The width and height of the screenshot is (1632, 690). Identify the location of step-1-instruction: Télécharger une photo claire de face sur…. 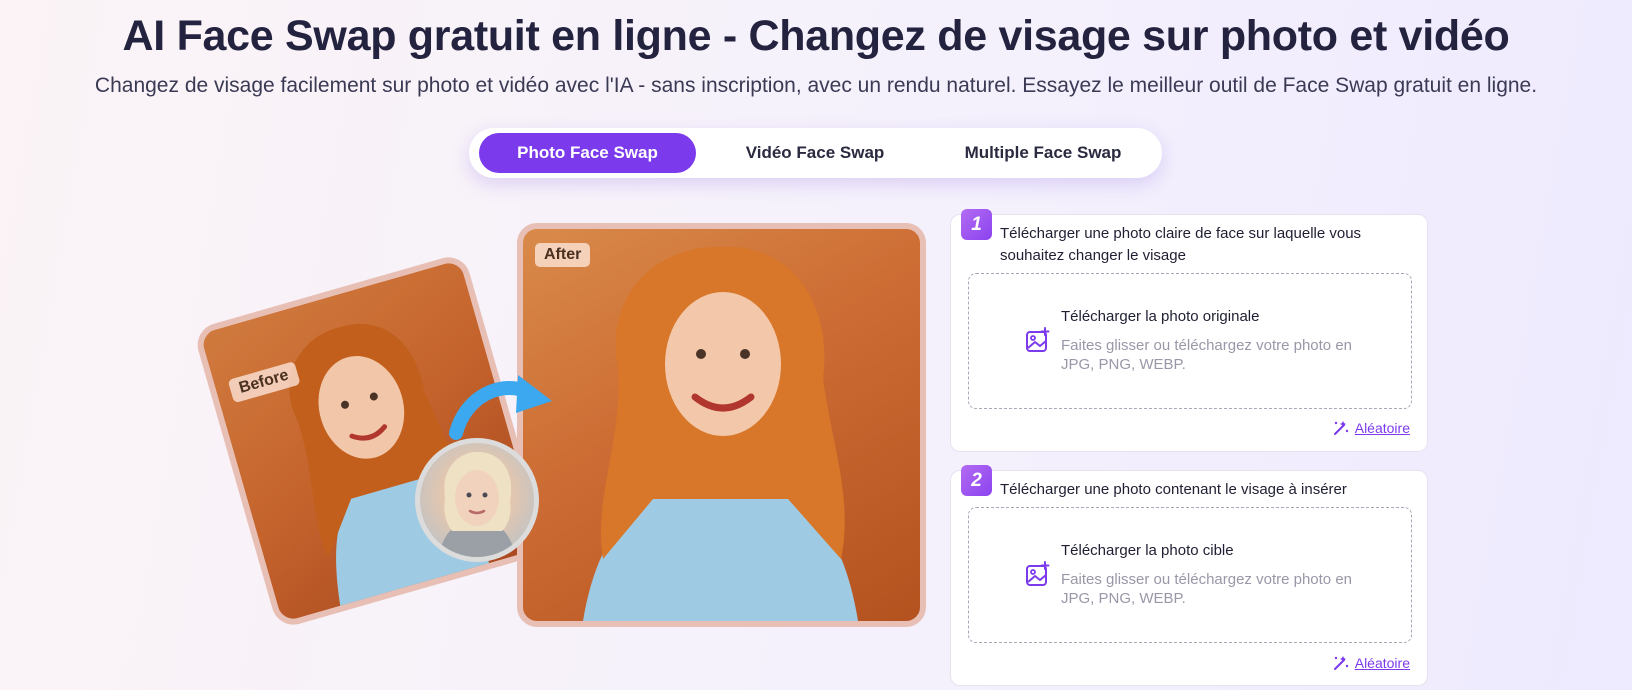
(1181, 244).